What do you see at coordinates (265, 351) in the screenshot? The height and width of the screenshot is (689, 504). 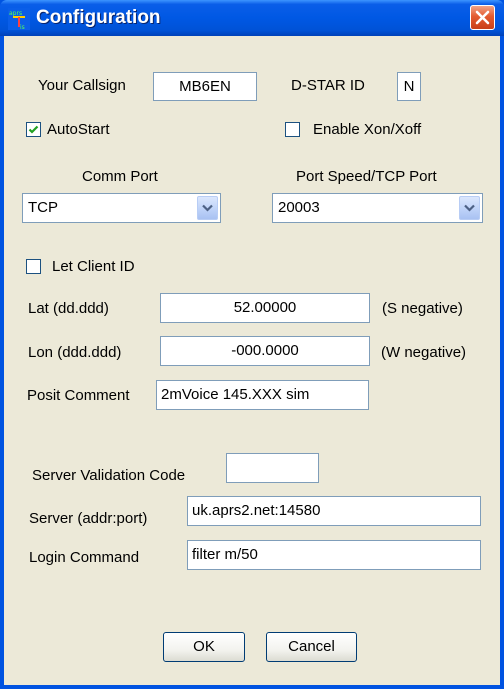 I see `lon-field: -000.0000` at bounding box center [265, 351].